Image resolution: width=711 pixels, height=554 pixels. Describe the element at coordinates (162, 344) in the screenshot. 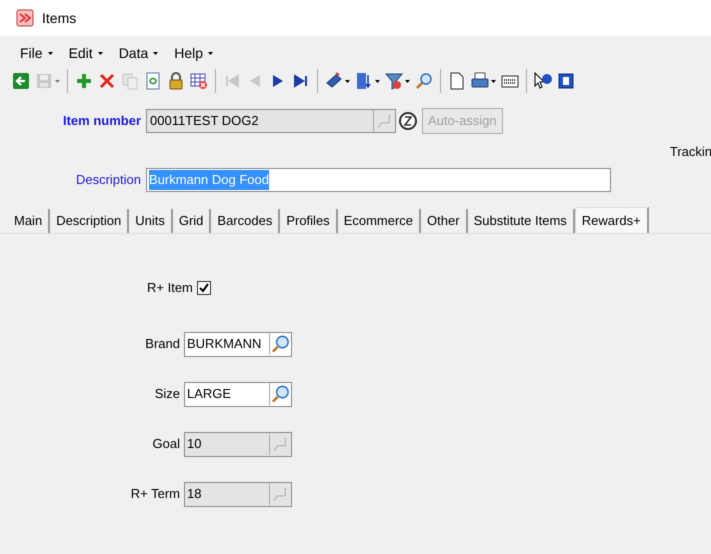

I see `field-label: Brand` at that location.